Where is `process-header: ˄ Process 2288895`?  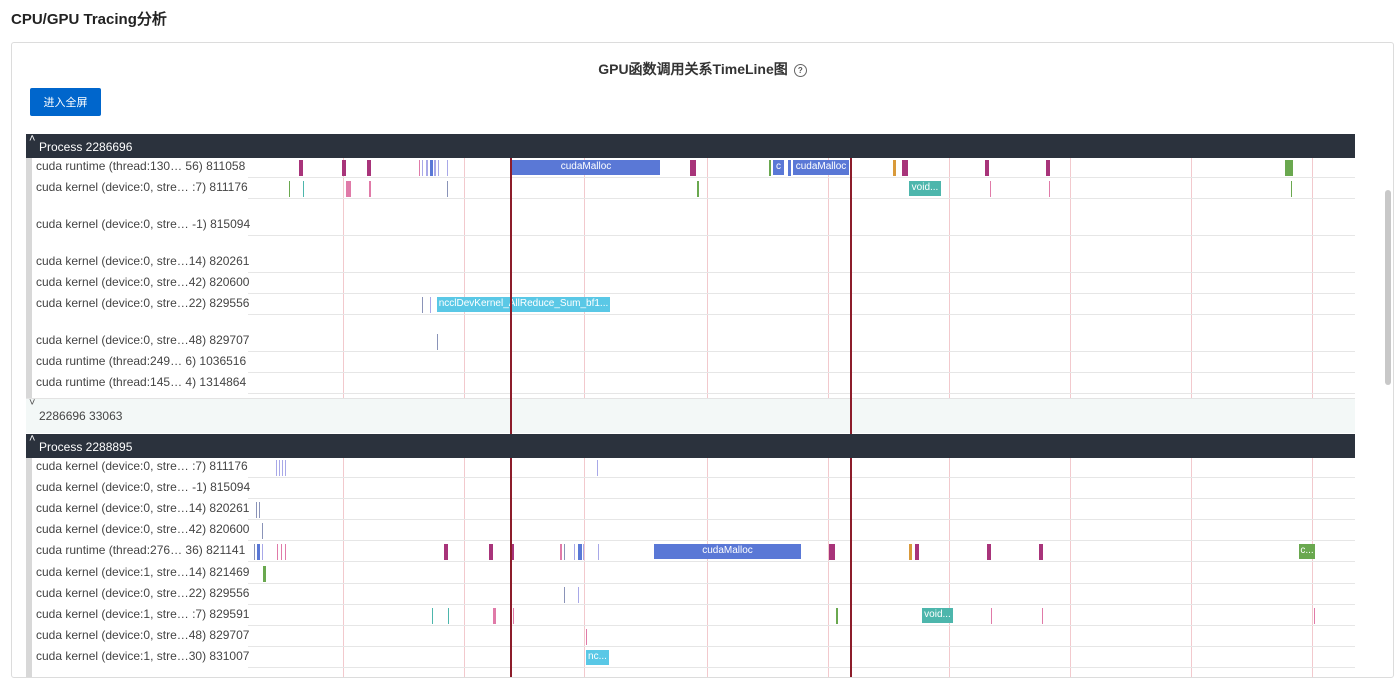
process-header: ˄ Process 2288895 is located at coordinates (690, 445).